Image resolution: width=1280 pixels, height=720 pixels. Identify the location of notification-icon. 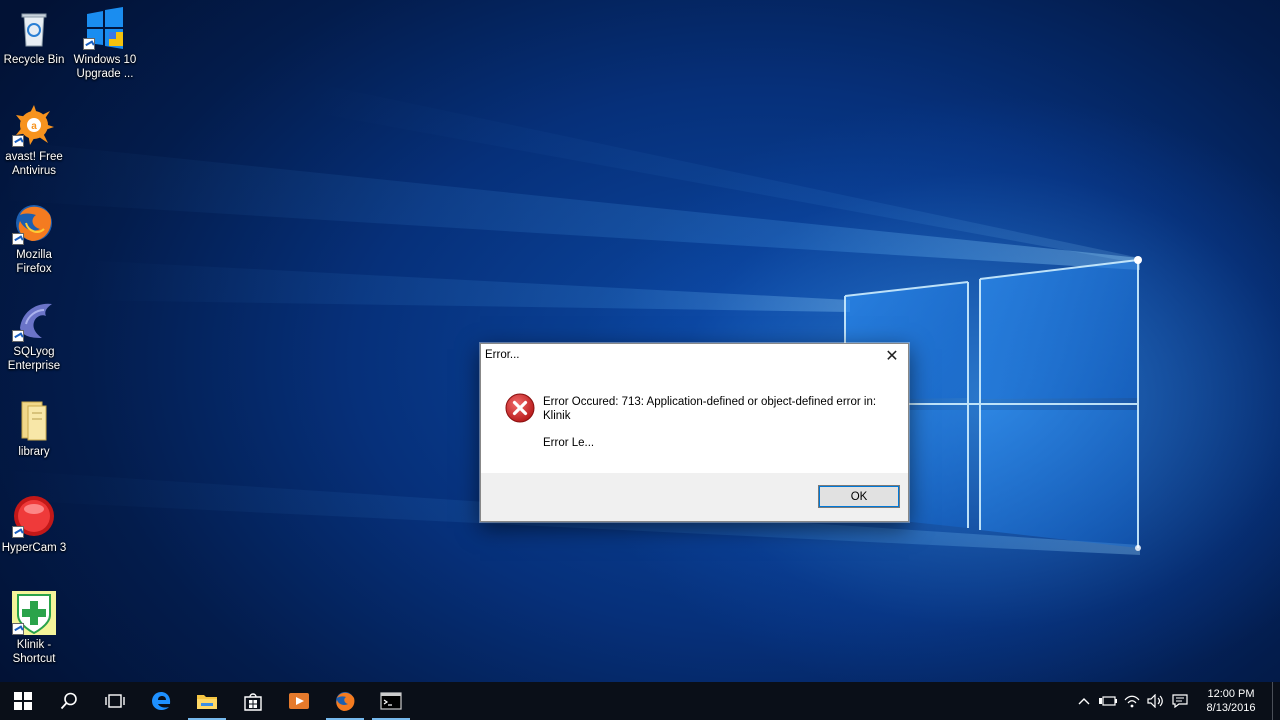
(1180, 701).